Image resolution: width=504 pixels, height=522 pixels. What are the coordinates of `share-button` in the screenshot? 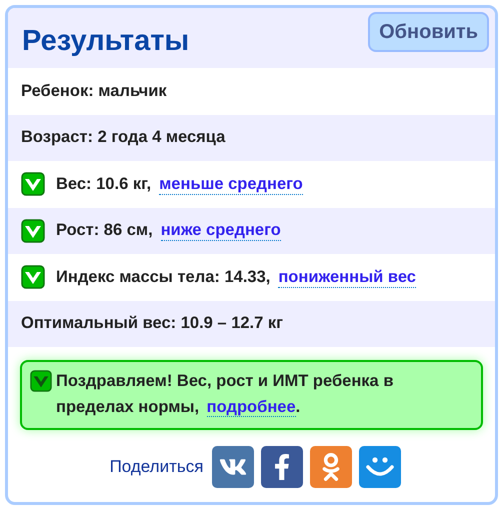 It's located at (380, 467).